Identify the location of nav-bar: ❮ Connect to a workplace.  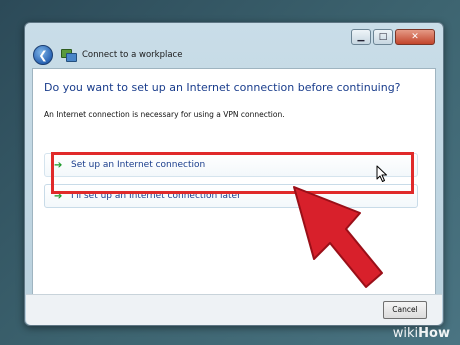
(107, 55).